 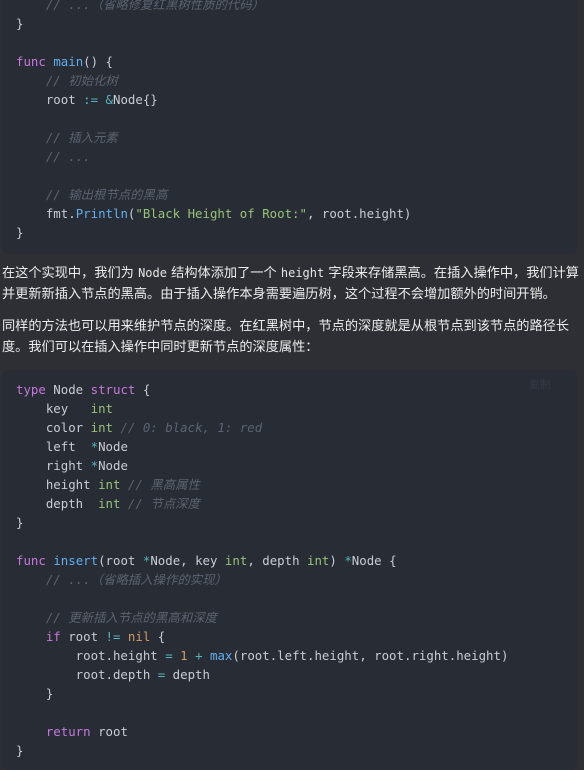 I want to click on code-token: root.height, so click(x=91, y=655).